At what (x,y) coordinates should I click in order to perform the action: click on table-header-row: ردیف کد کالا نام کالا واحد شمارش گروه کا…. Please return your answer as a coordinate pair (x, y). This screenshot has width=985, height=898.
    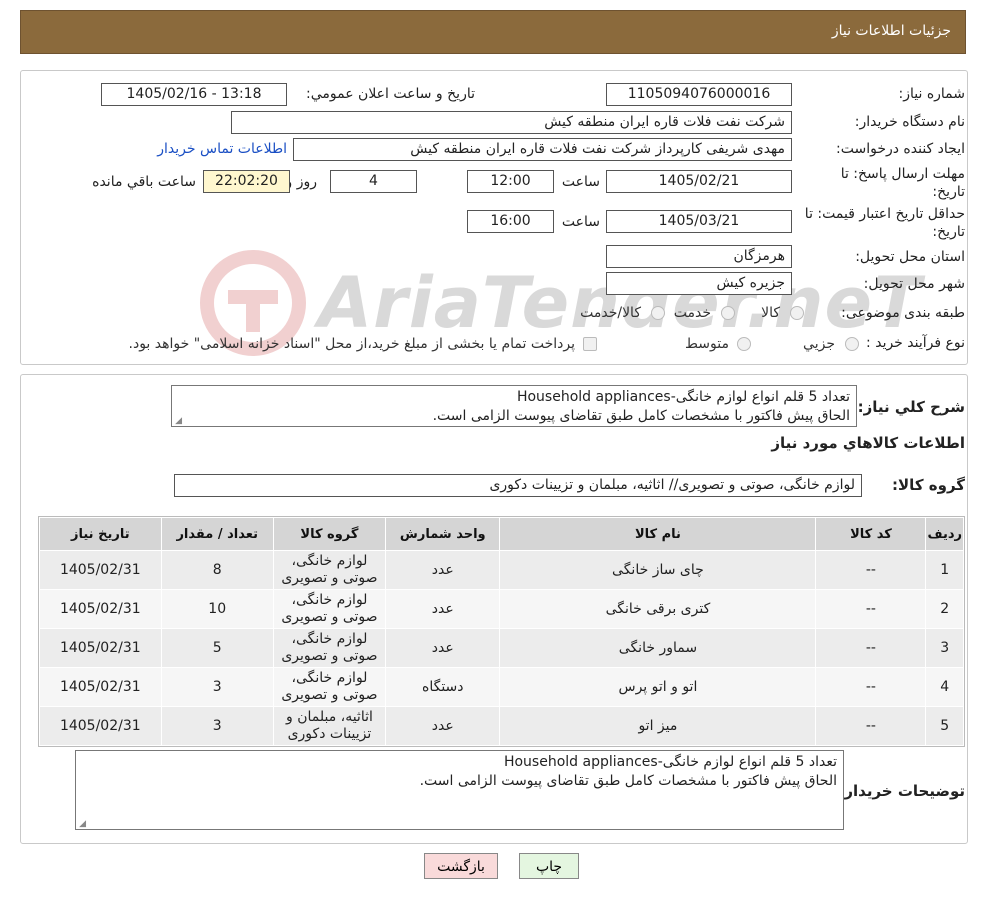
    Looking at the image, I should click on (501, 534).